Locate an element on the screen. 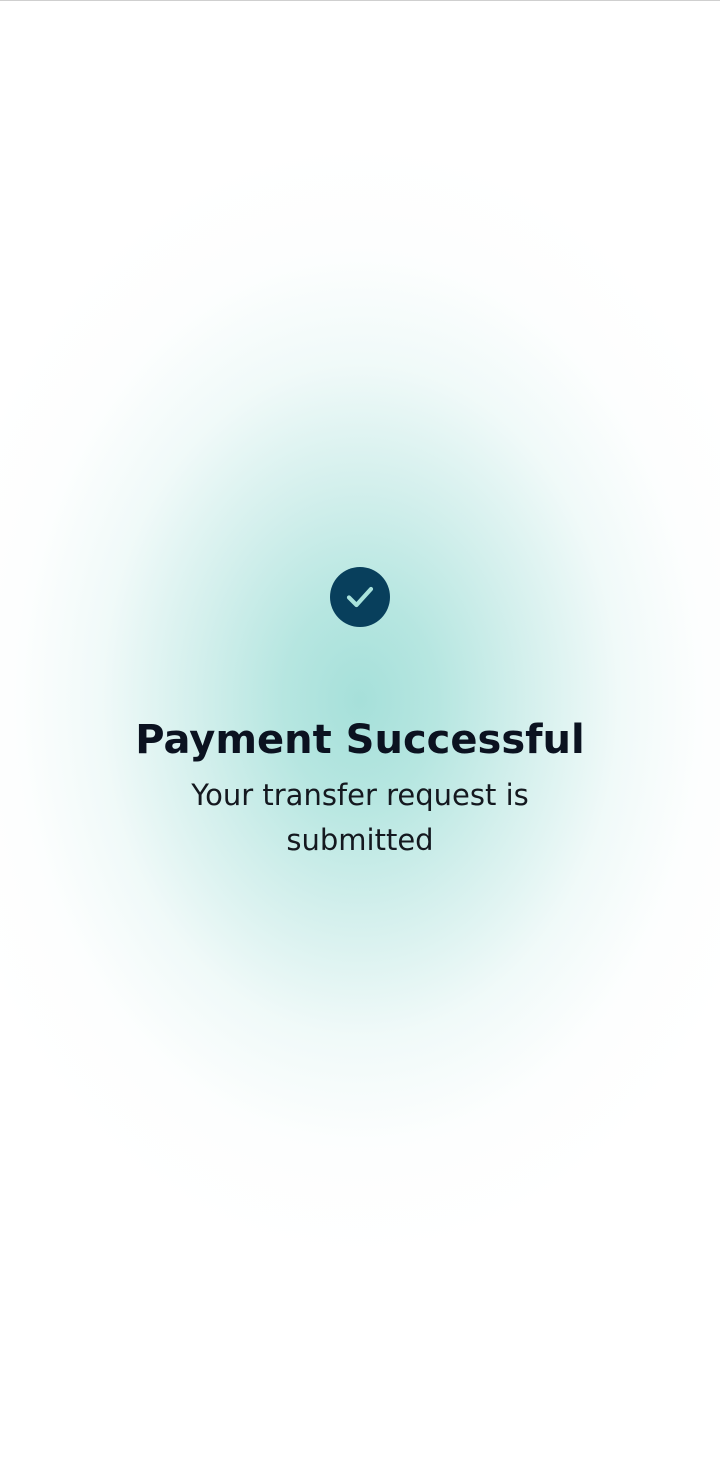  page-title: Payment Successful is located at coordinates (360, 740).